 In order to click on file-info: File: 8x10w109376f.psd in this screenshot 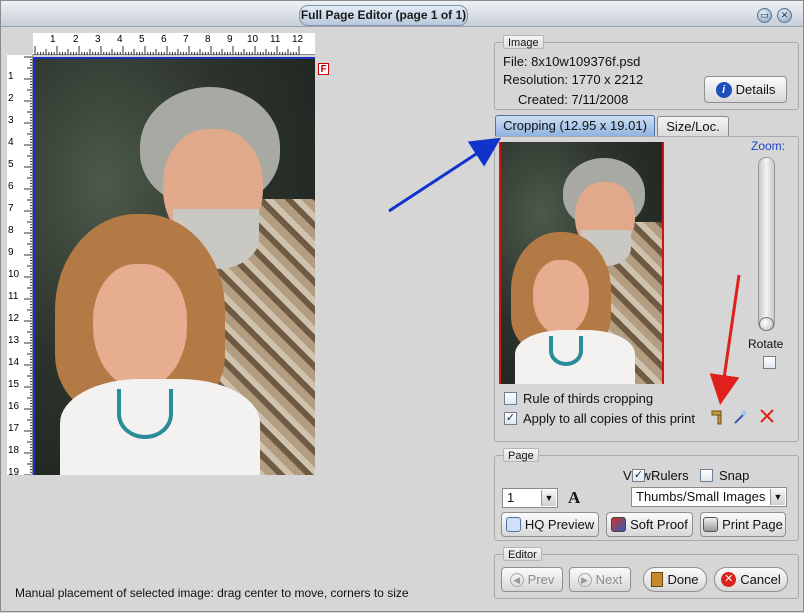, I will do `click(572, 61)`.